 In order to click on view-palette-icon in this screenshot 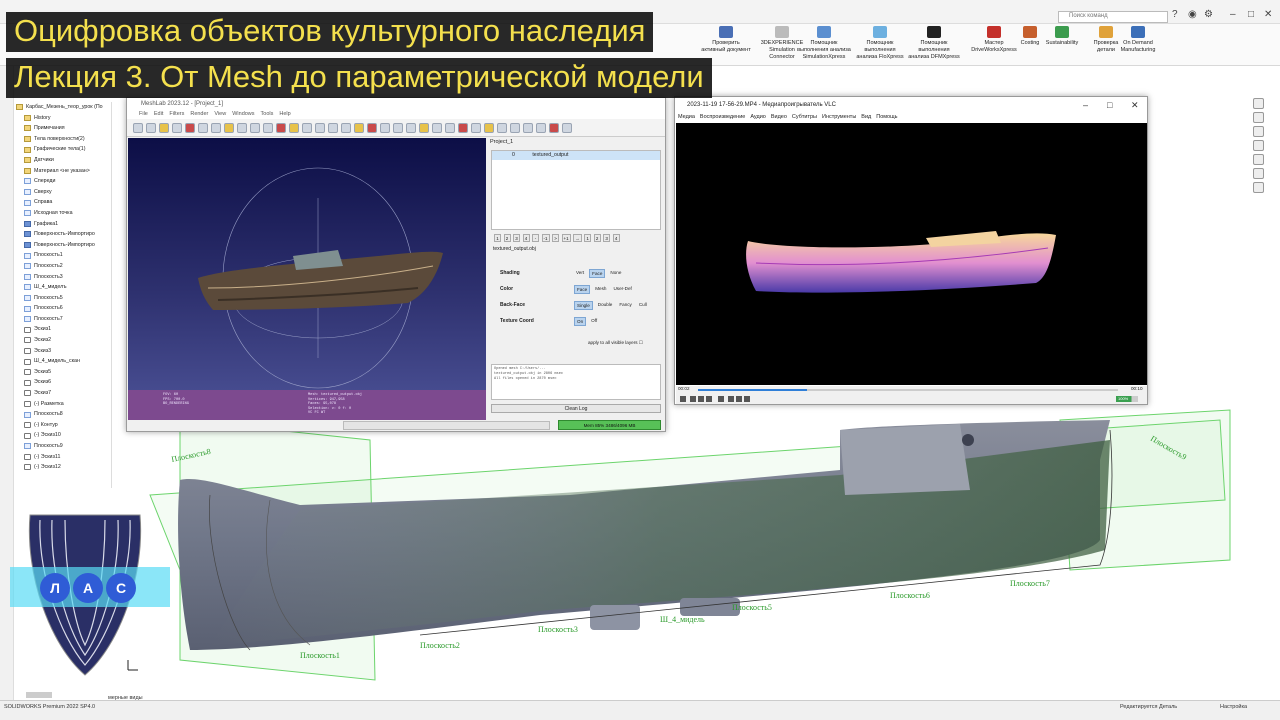, I will do `click(1258, 159)`.